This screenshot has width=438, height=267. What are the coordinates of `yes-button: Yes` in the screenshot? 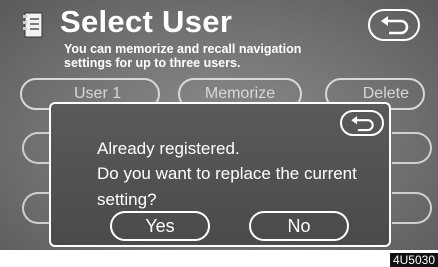 It's located at (160, 226).